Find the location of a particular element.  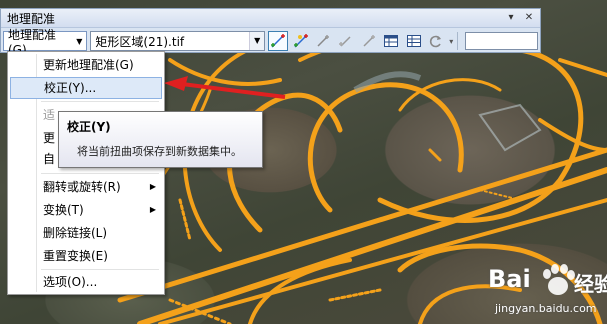

menu-item-transformation: 变换(T) ▶ is located at coordinates (86, 210).